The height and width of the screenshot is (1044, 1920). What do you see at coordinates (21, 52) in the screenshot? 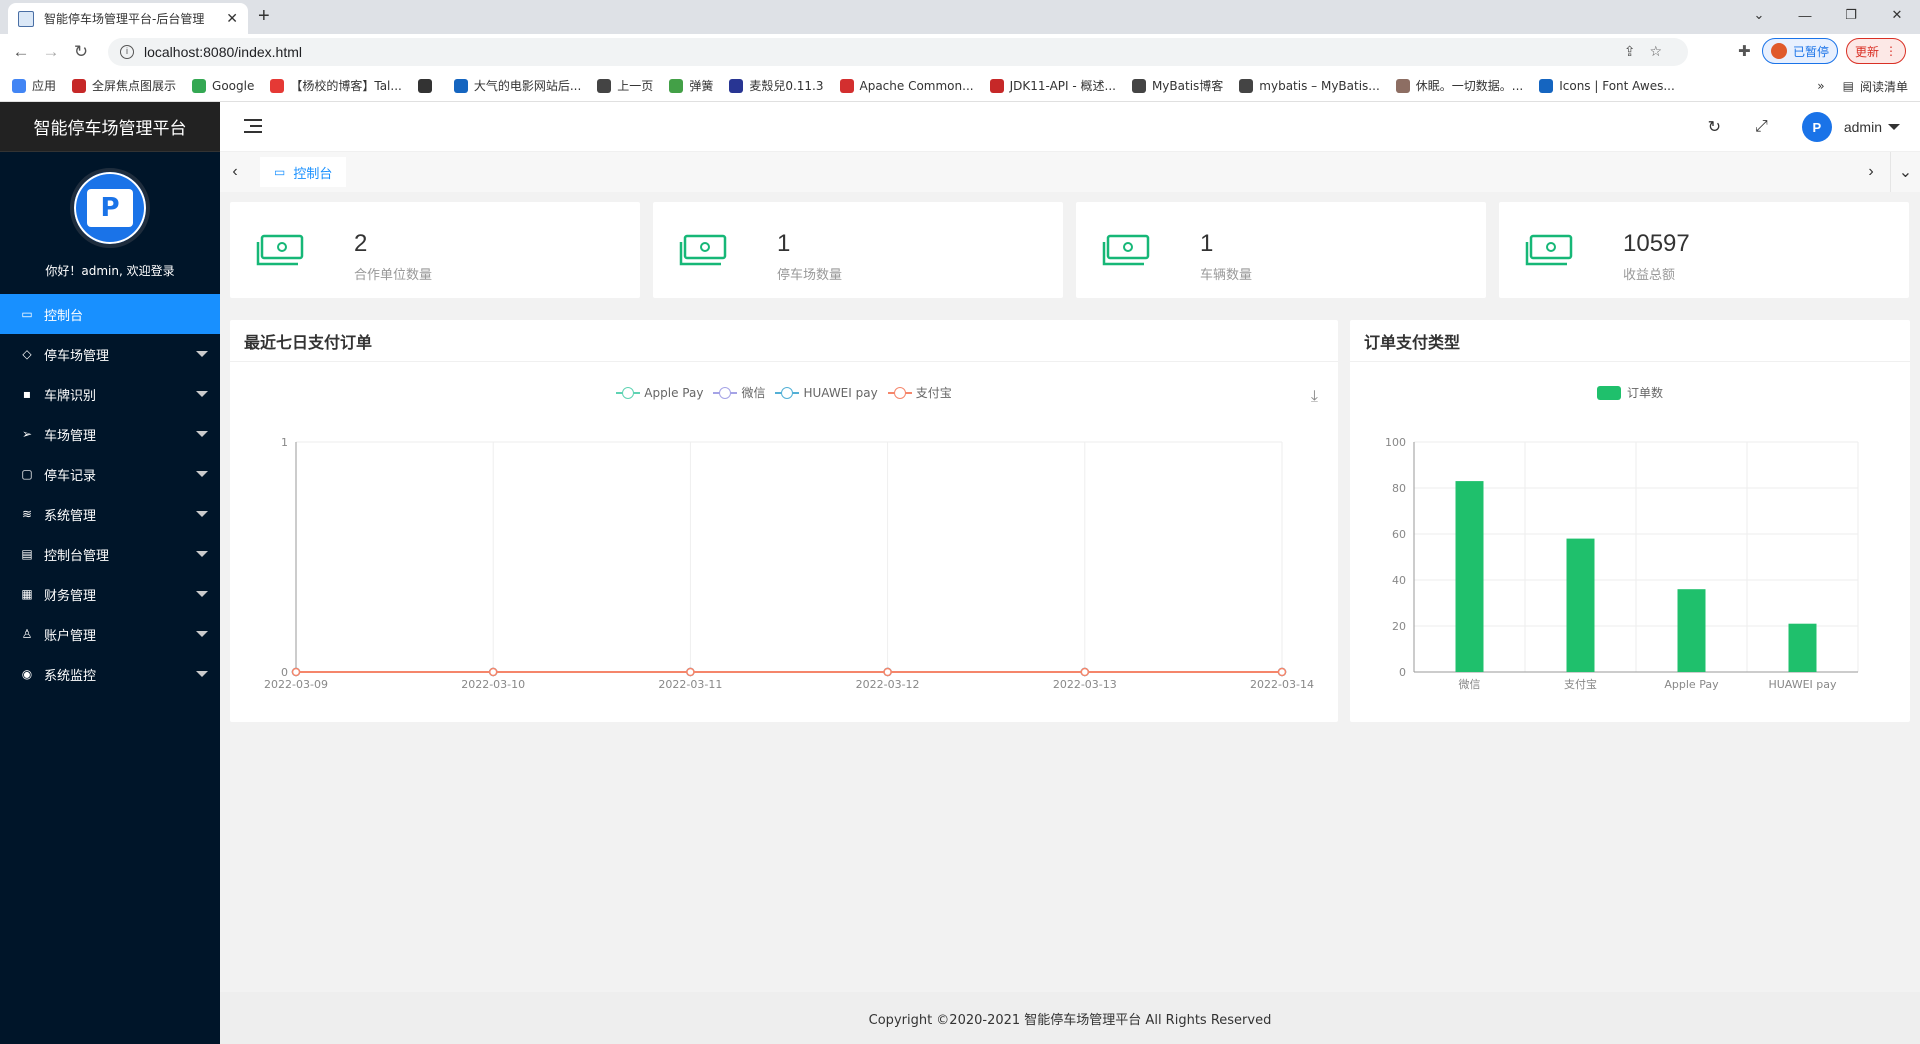
I see `back-icon: ←` at bounding box center [21, 52].